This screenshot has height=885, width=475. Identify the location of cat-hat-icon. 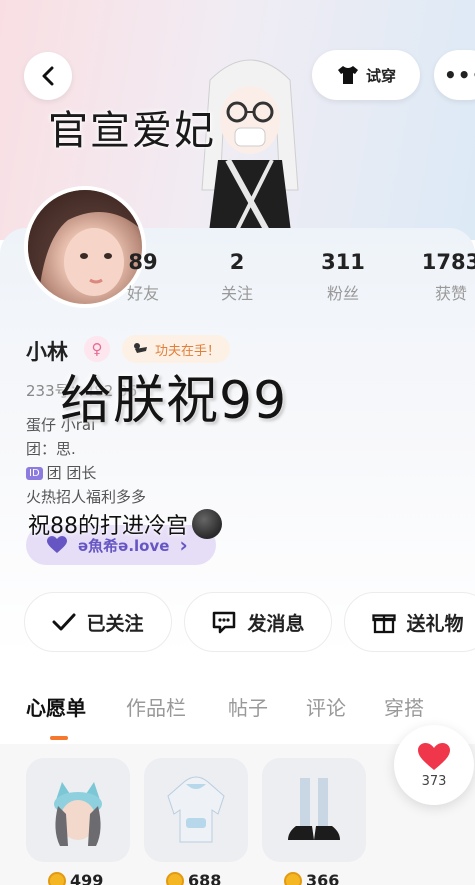
(78, 814).